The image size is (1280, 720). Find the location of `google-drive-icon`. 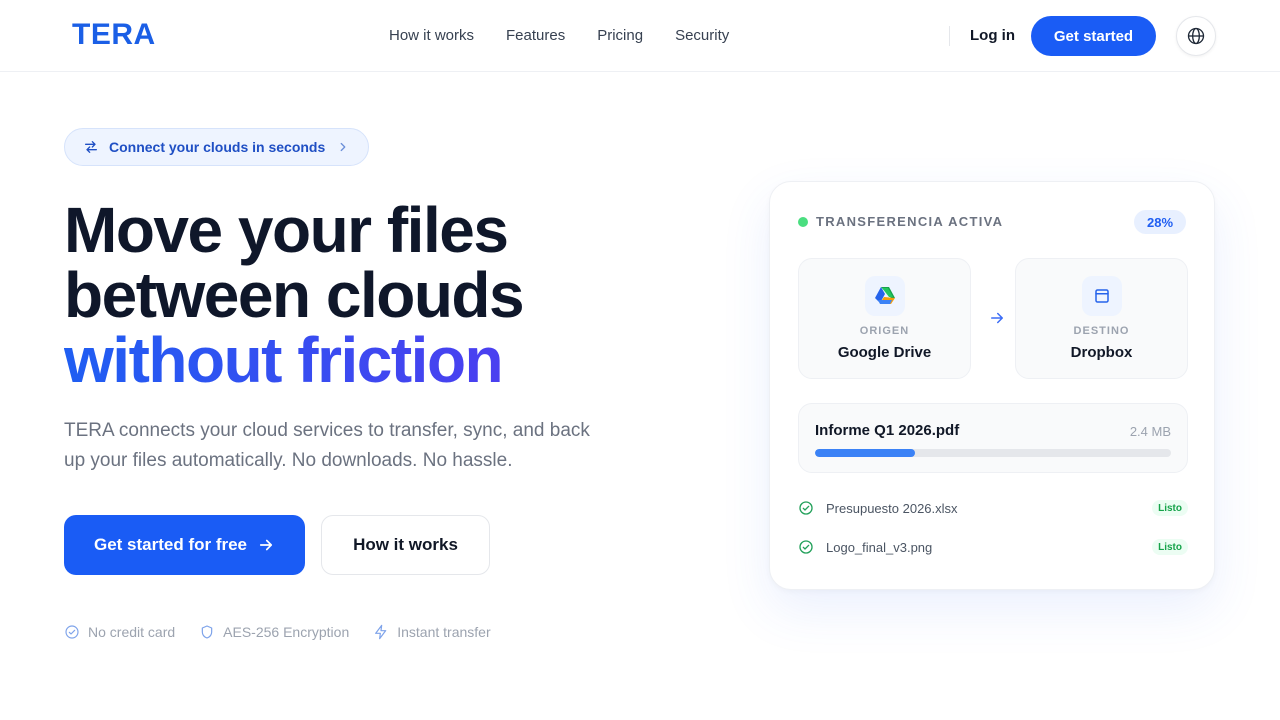

google-drive-icon is located at coordinates (885, 296).